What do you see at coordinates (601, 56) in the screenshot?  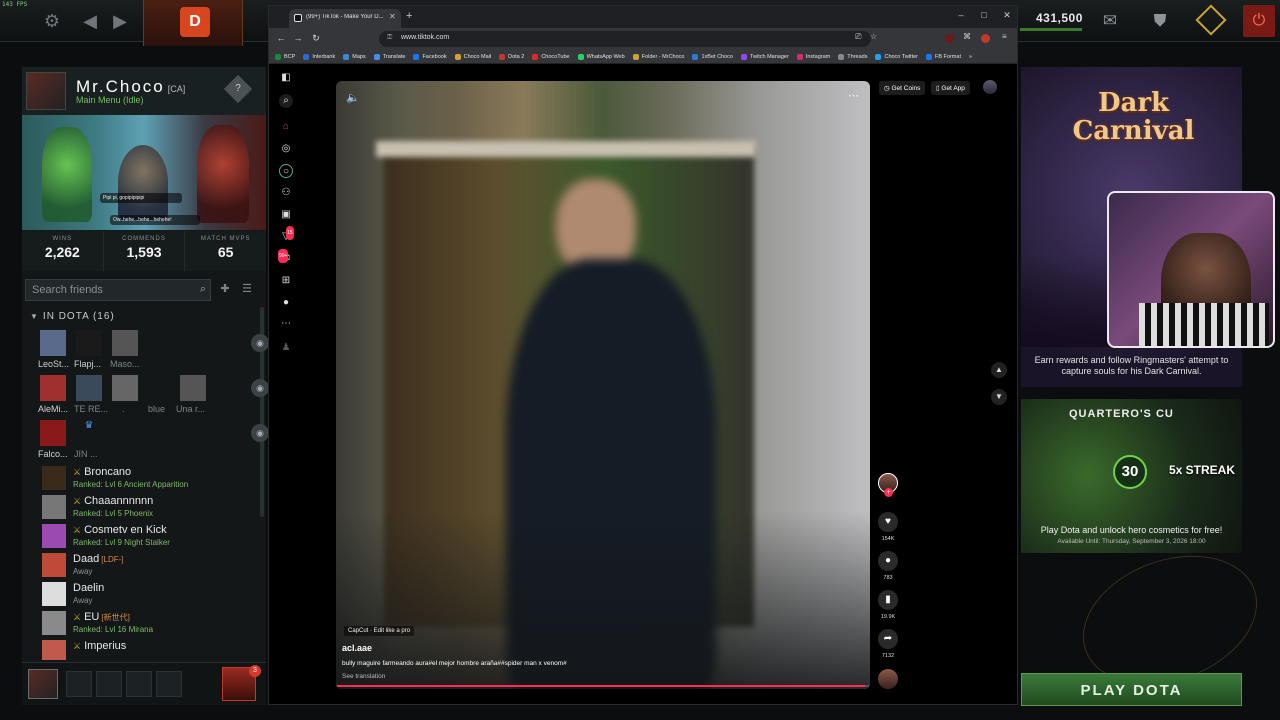 I see `bookmark-item: WhatsApp Web` at bounding box center [601, 56].